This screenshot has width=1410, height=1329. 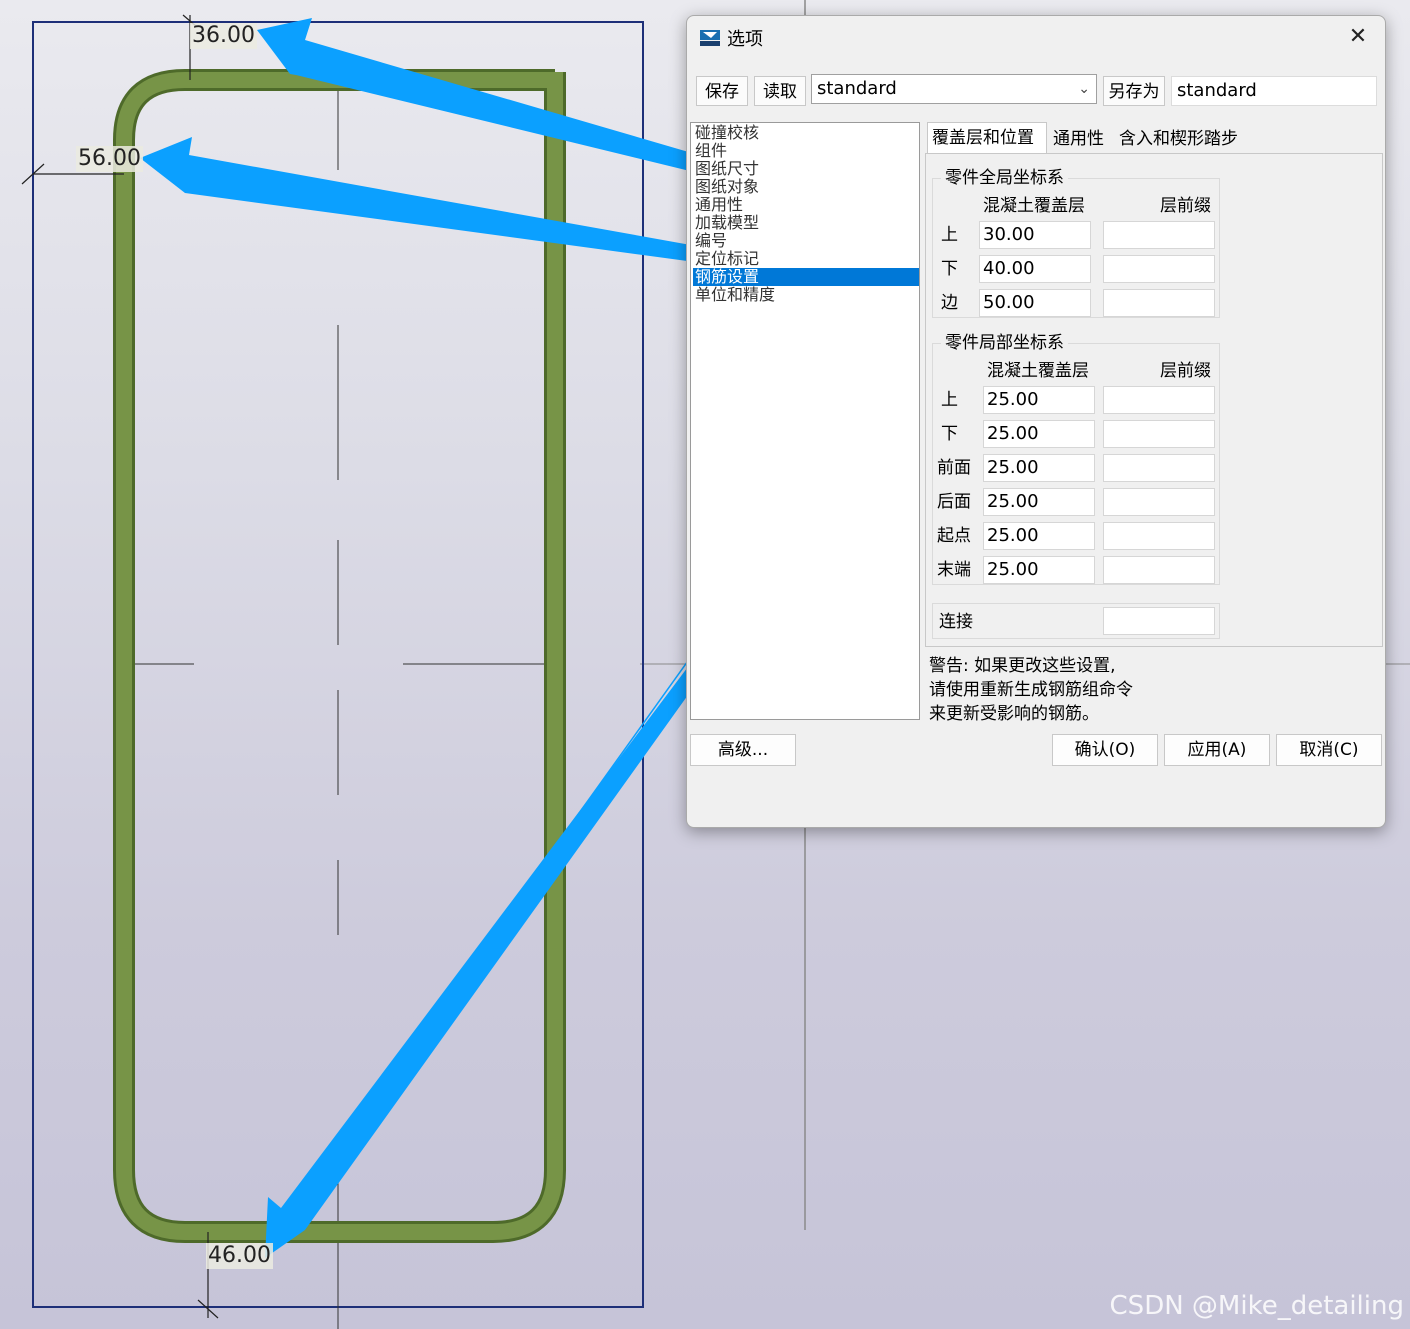 I want to click on dialog-toolbar: 保存 读取 standard ⌄ 另存为 standard, so click(x=1036, y=90).